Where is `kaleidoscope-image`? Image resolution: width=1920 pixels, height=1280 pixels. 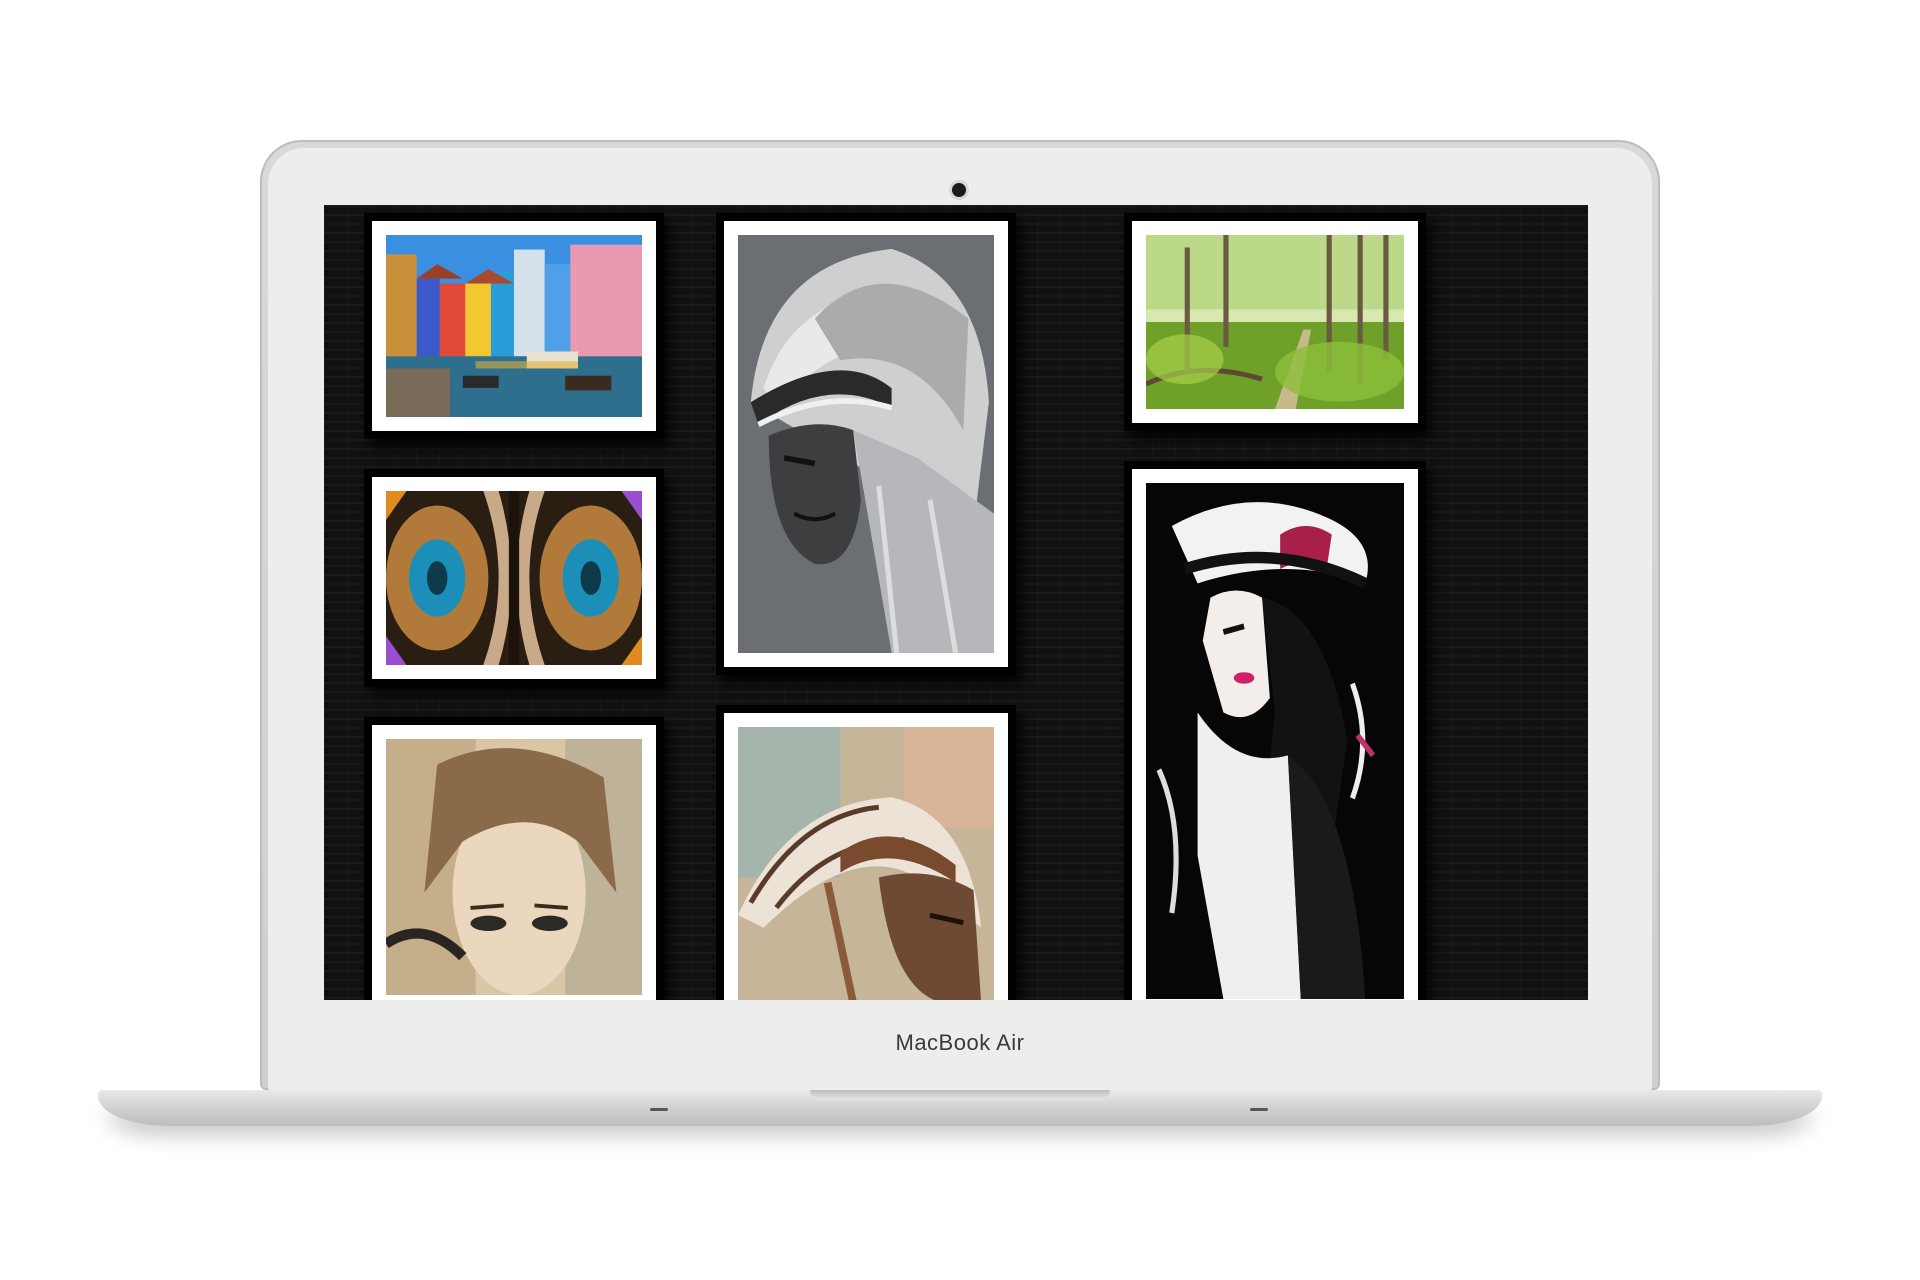
kaleidoscope-image is located at coordinates (514, 578).